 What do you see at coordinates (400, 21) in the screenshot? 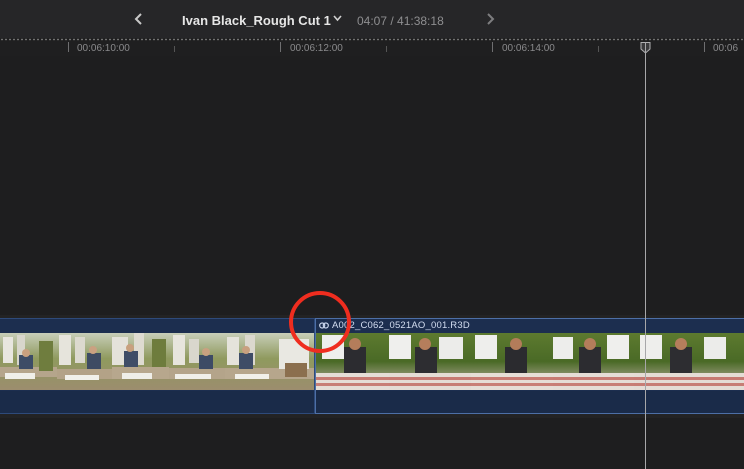
I see `timecode-display: 04:07 / 41:38:18` at bounding box center [400, 21].